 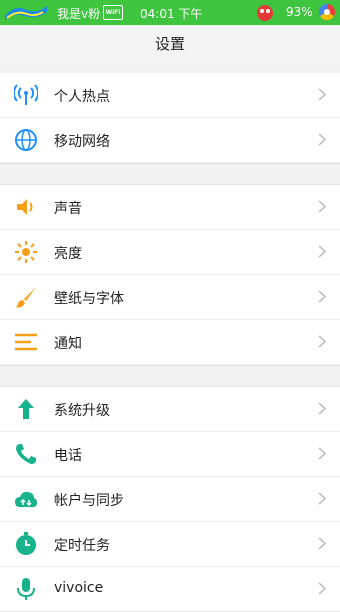 I want to click on settings-group-network: 个人热点 移动网络, so click(x=170, y=118).